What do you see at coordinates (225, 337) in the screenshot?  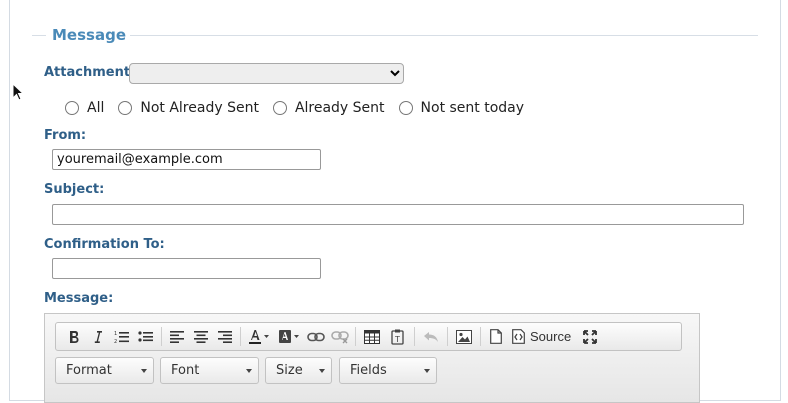 I see `align-right-button` at bounding box center [225, 337].